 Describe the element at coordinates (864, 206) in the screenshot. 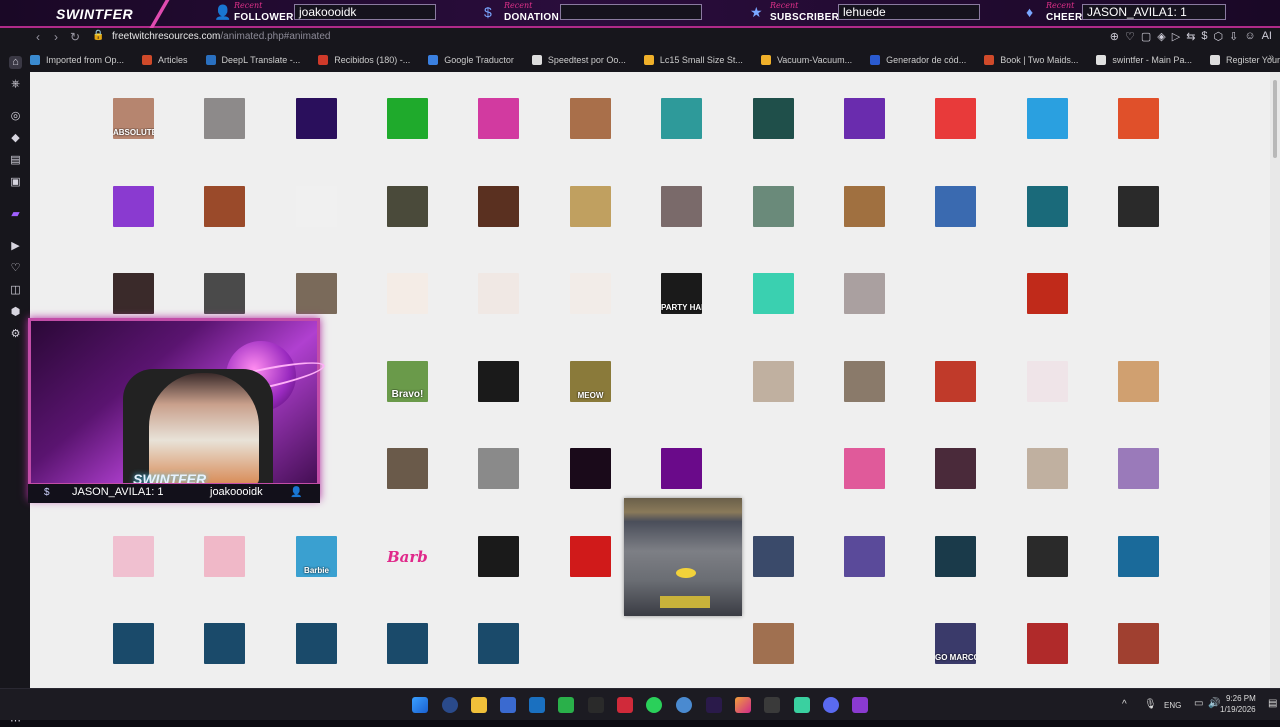

I see `gif-alf` at that location.